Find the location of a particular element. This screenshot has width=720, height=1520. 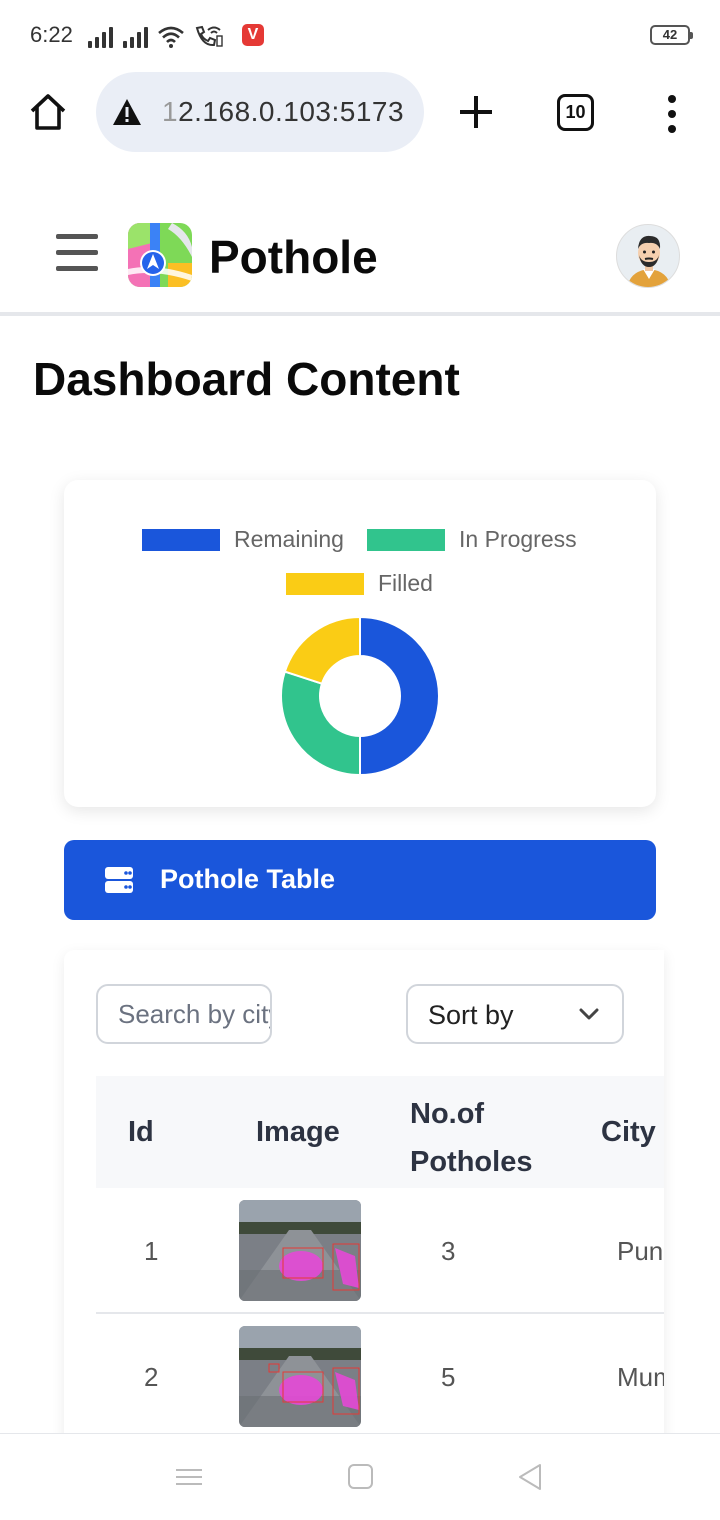

table-row: 1 3 Pune is located at coordinates (380, 1251).